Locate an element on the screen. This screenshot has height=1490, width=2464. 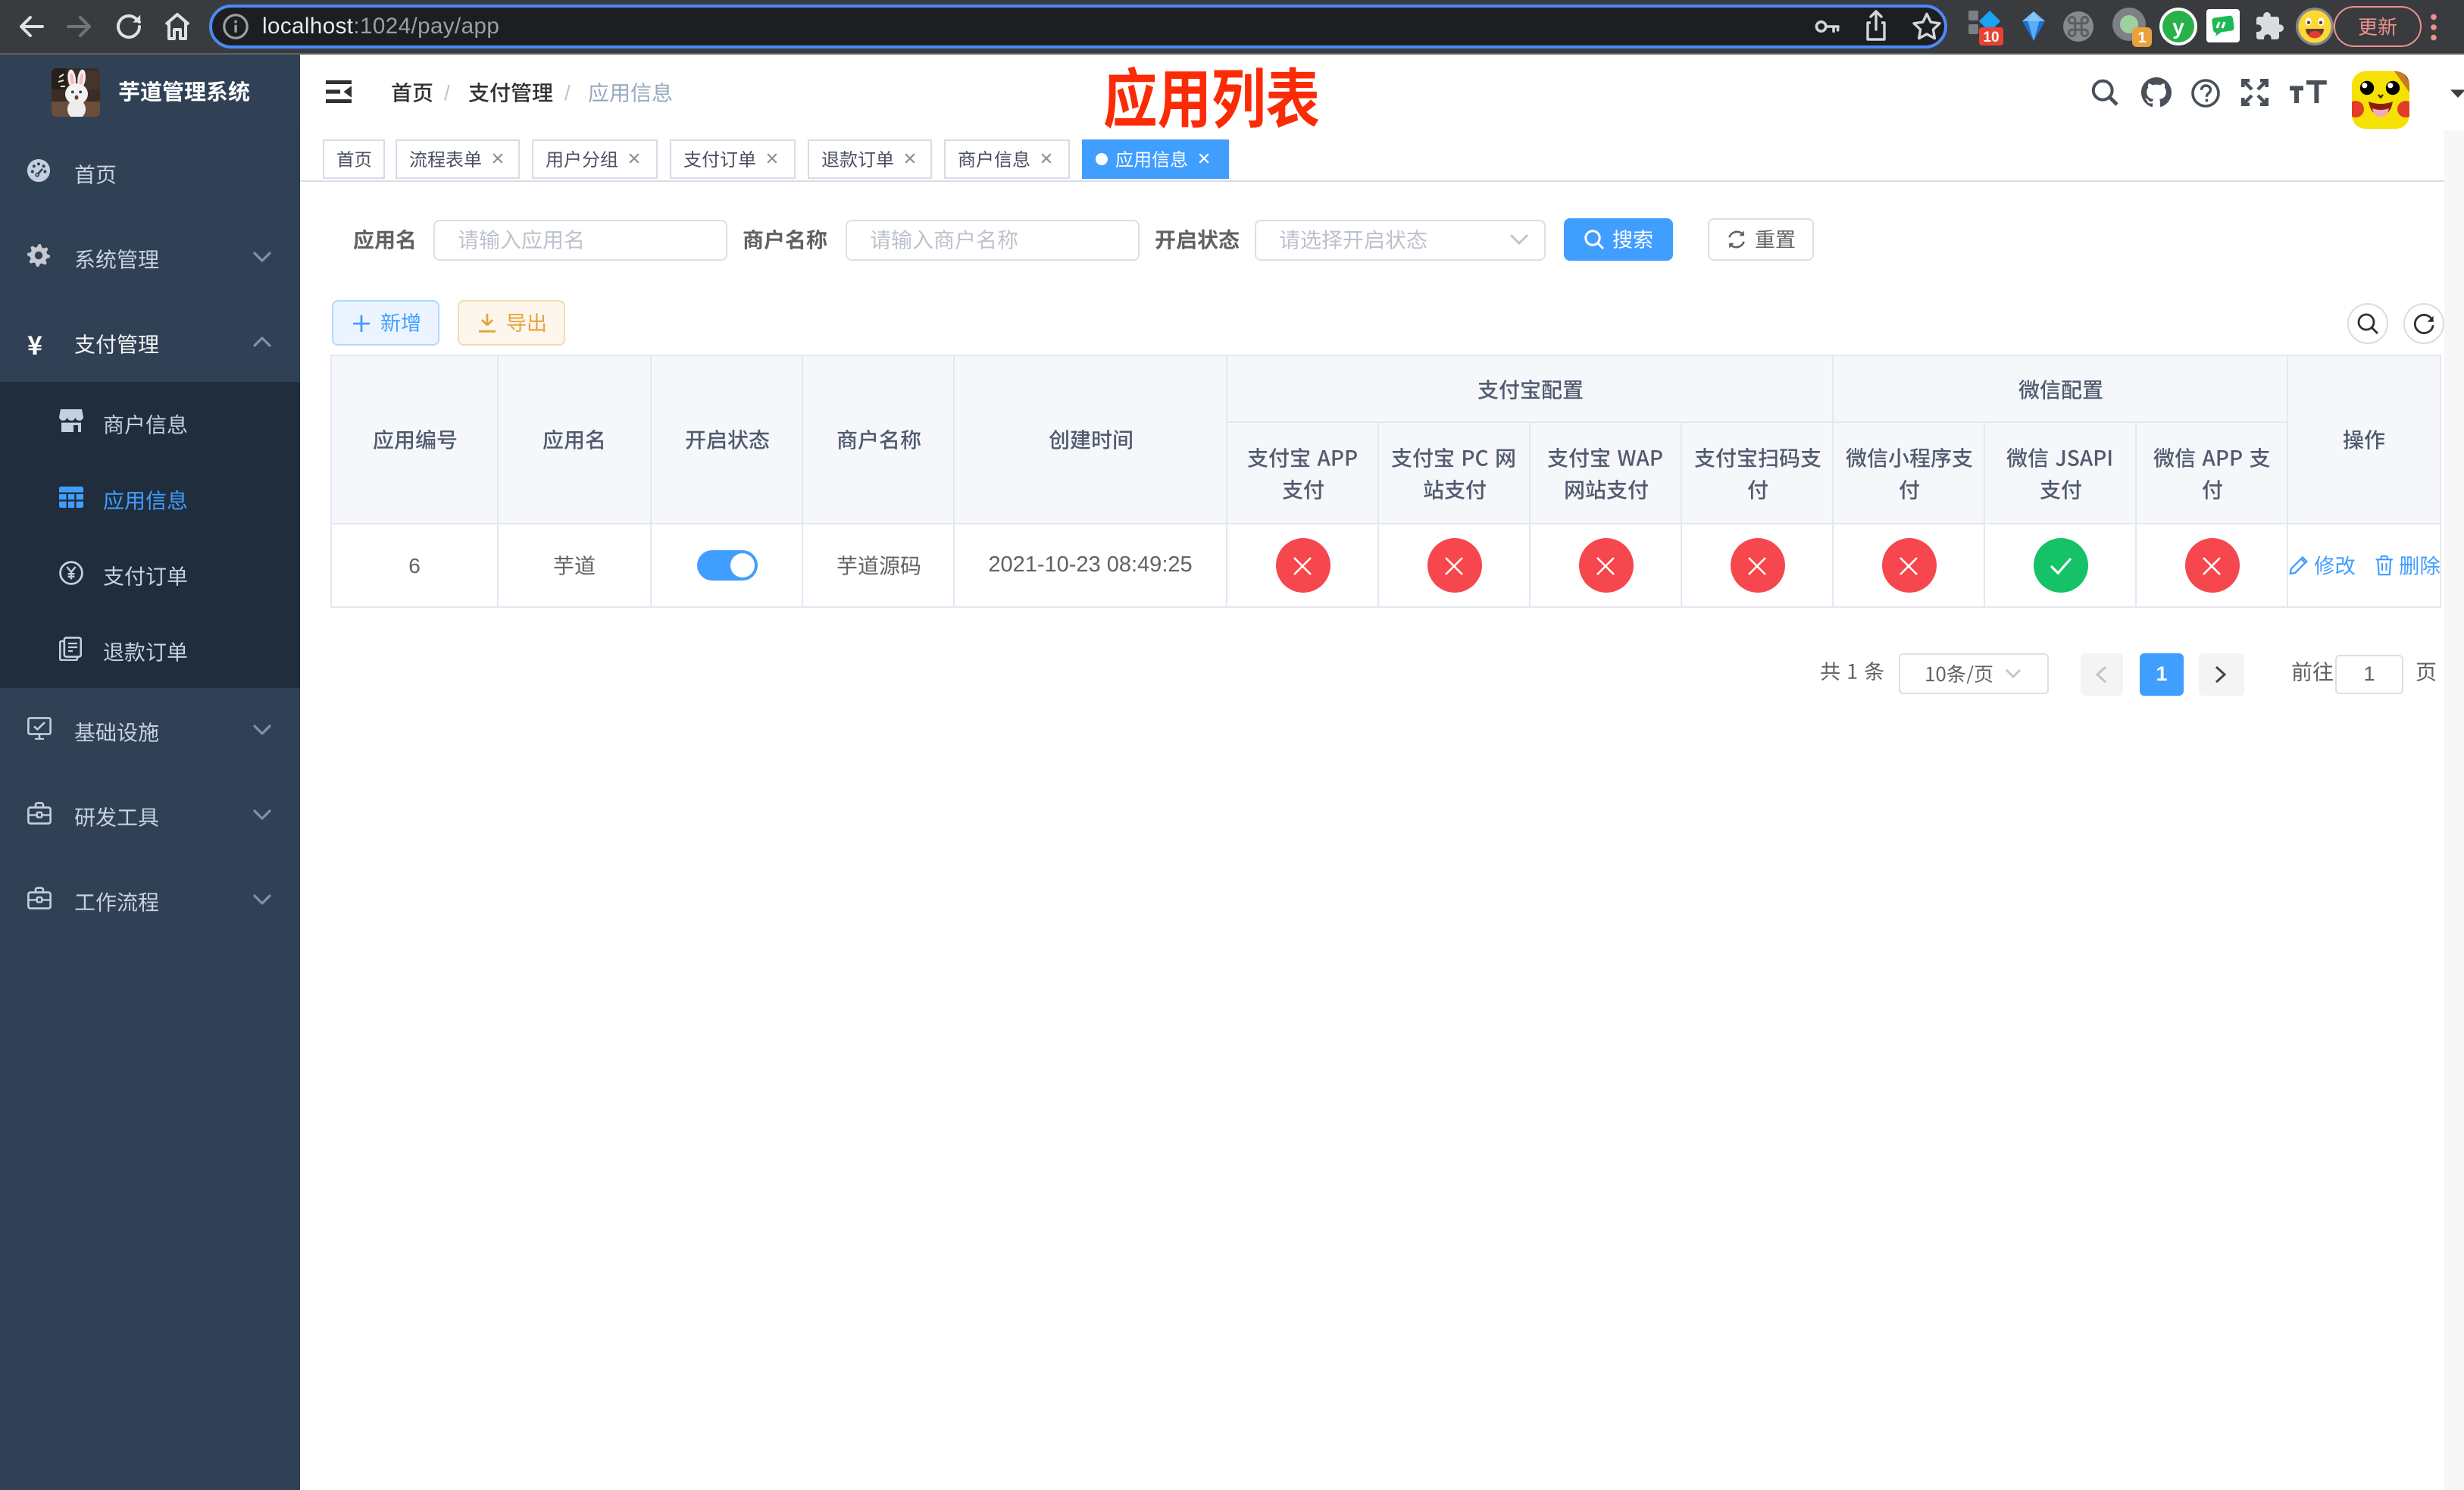
svg-text: 1 is located at coordinates (2141, 38).